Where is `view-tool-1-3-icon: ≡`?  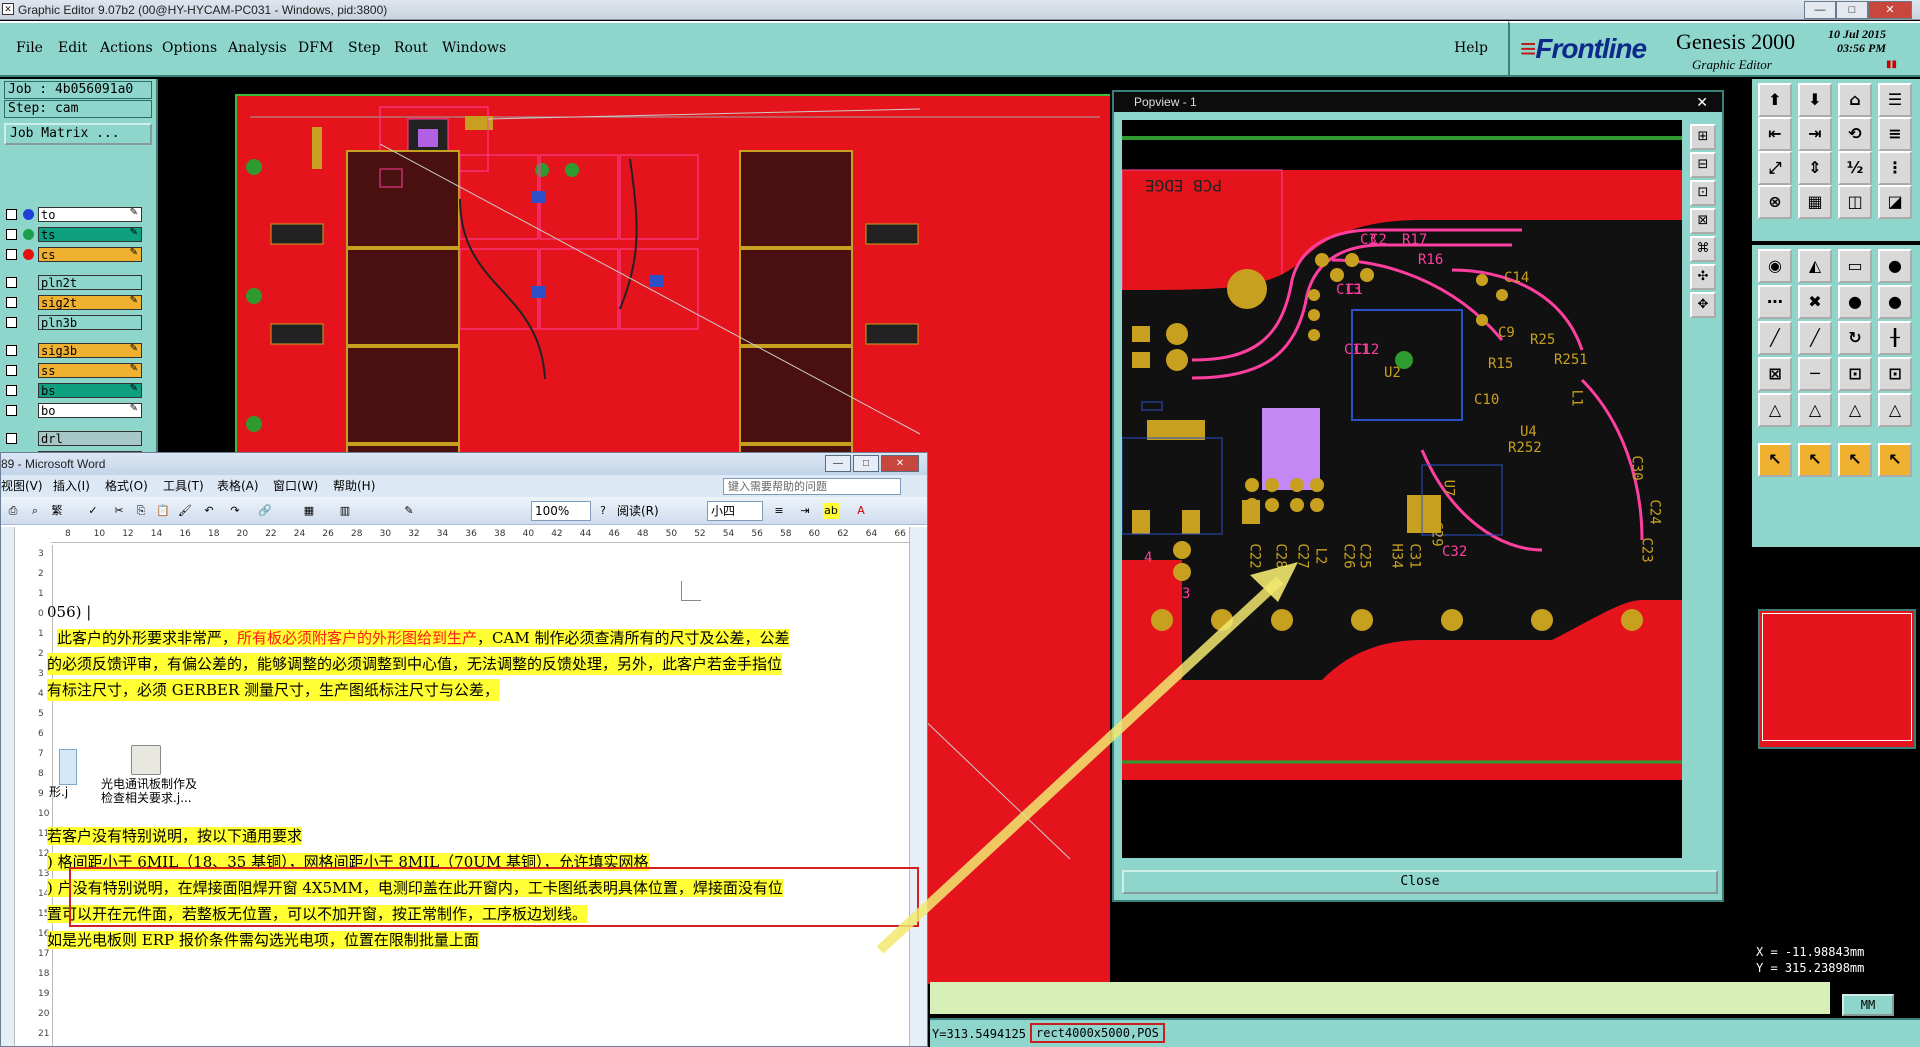 view-tool-1-3-icon: ≡ is located at coordinates (1895, 134).